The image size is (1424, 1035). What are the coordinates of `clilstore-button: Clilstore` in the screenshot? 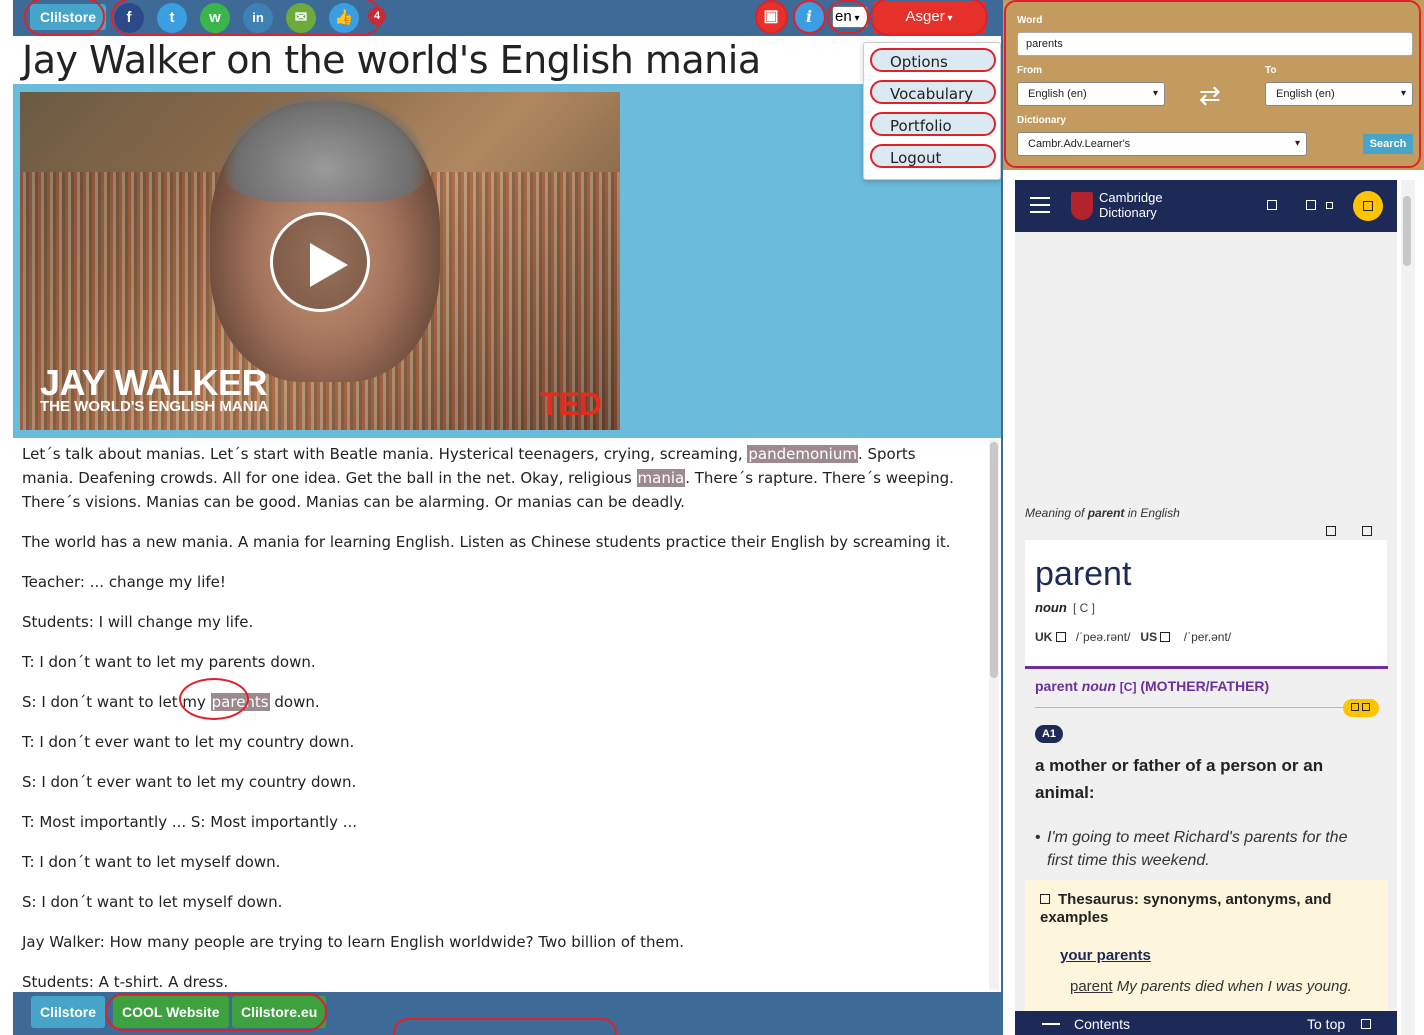 It's located at (68, 17).